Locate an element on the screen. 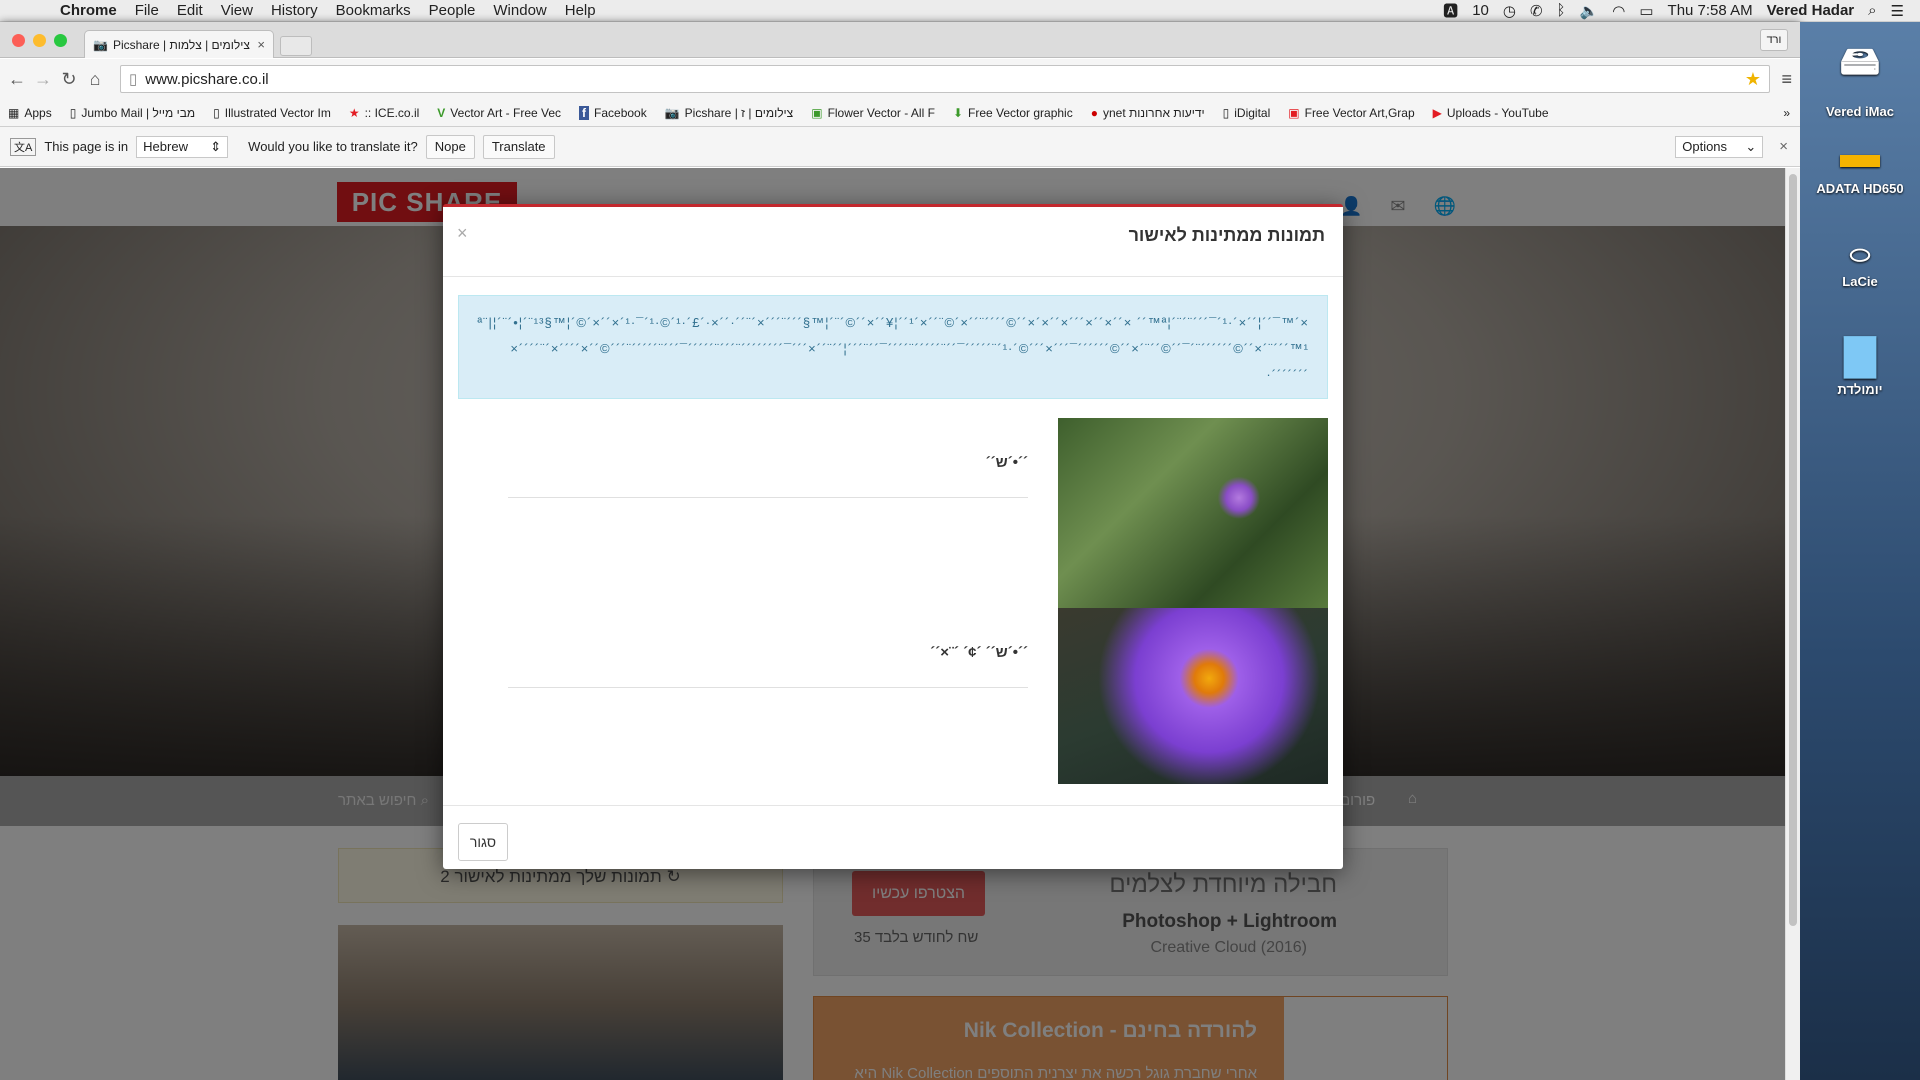 The image size is (1920, 1080). vector-icon: V is located at coordinates (441, 112).